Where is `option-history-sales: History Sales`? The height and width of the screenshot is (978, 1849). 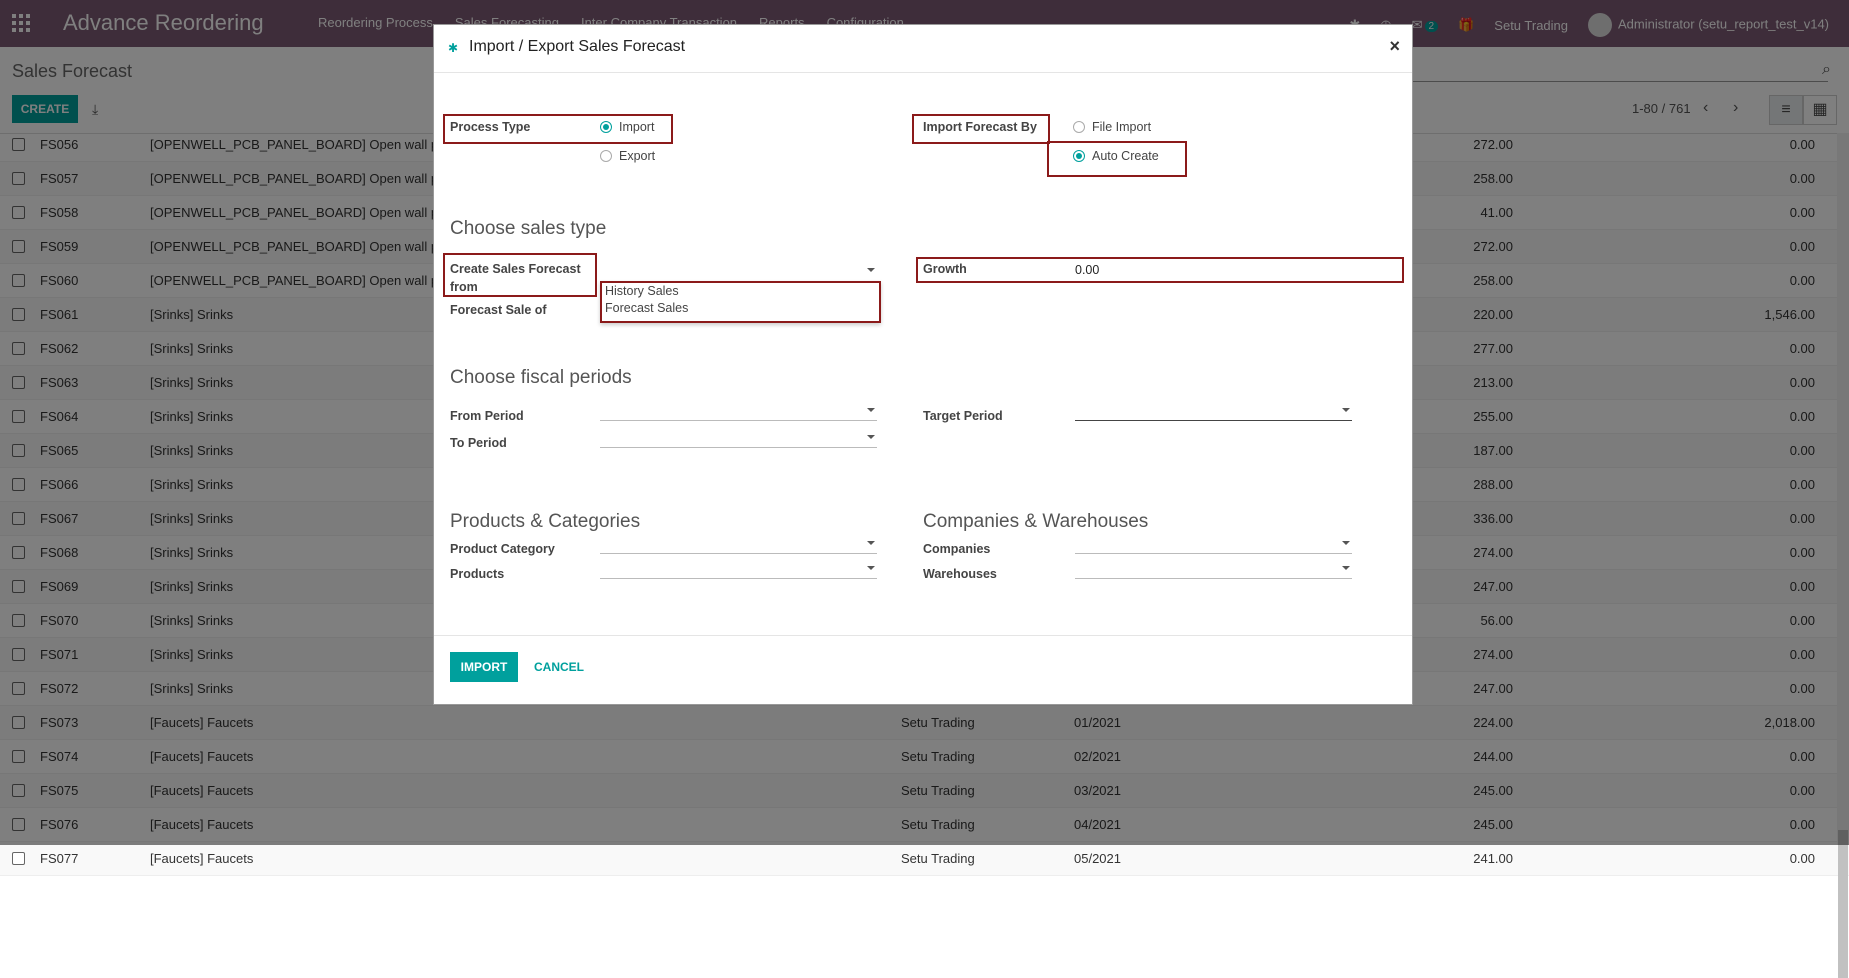 option-history-sales: History Sales is located at coordinates (642, 291).